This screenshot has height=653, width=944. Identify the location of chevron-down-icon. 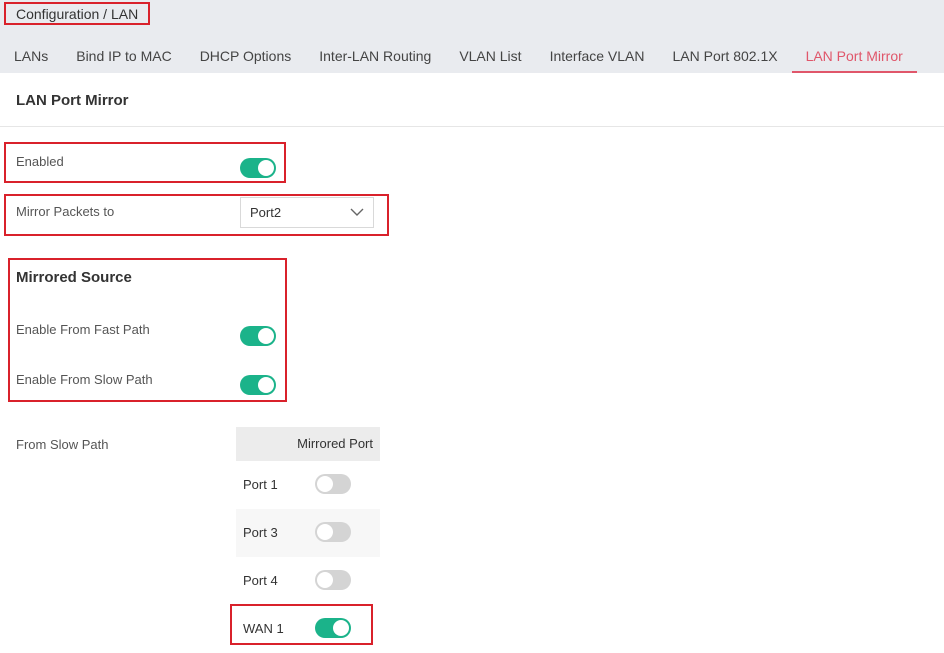
(357, 212).